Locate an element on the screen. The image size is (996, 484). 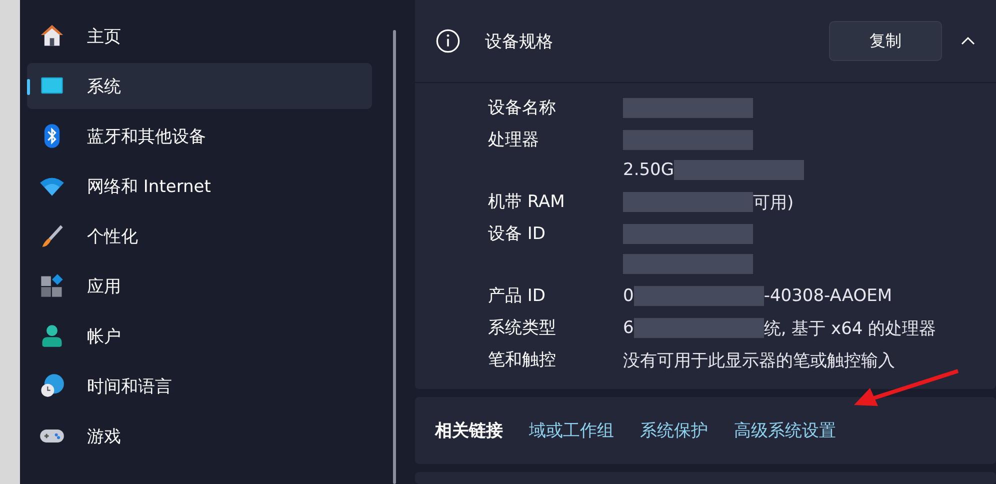
nav-item: 系统 is located at coordinates (199, 86).